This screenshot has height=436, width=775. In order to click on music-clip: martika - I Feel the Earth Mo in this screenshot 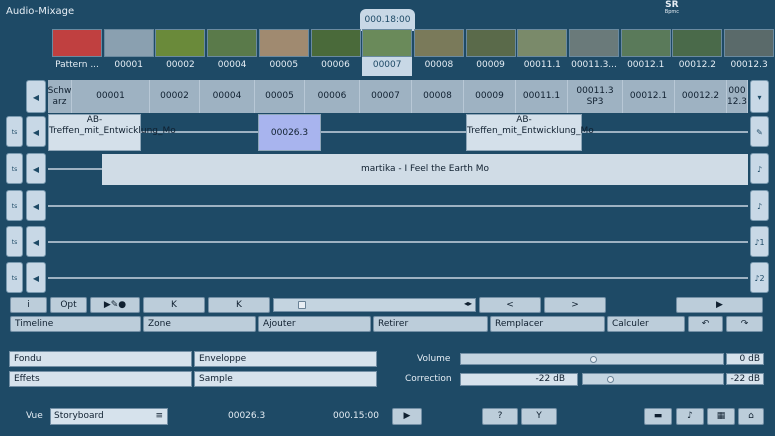, I will do `click(425, 169)`.